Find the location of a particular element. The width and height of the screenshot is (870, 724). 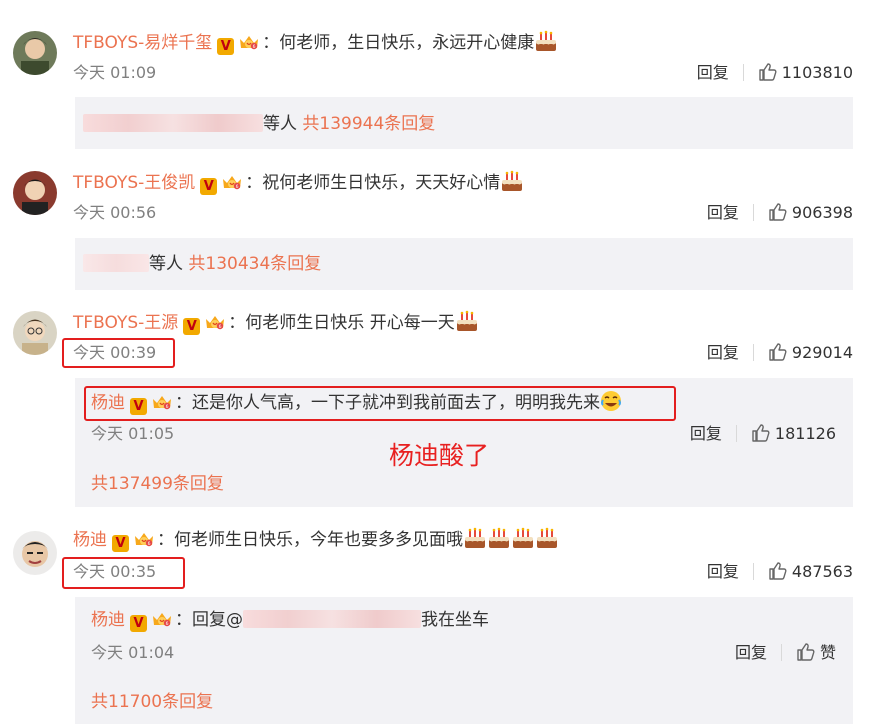

like-button: 1103810 is located at coordinates (805, 72).